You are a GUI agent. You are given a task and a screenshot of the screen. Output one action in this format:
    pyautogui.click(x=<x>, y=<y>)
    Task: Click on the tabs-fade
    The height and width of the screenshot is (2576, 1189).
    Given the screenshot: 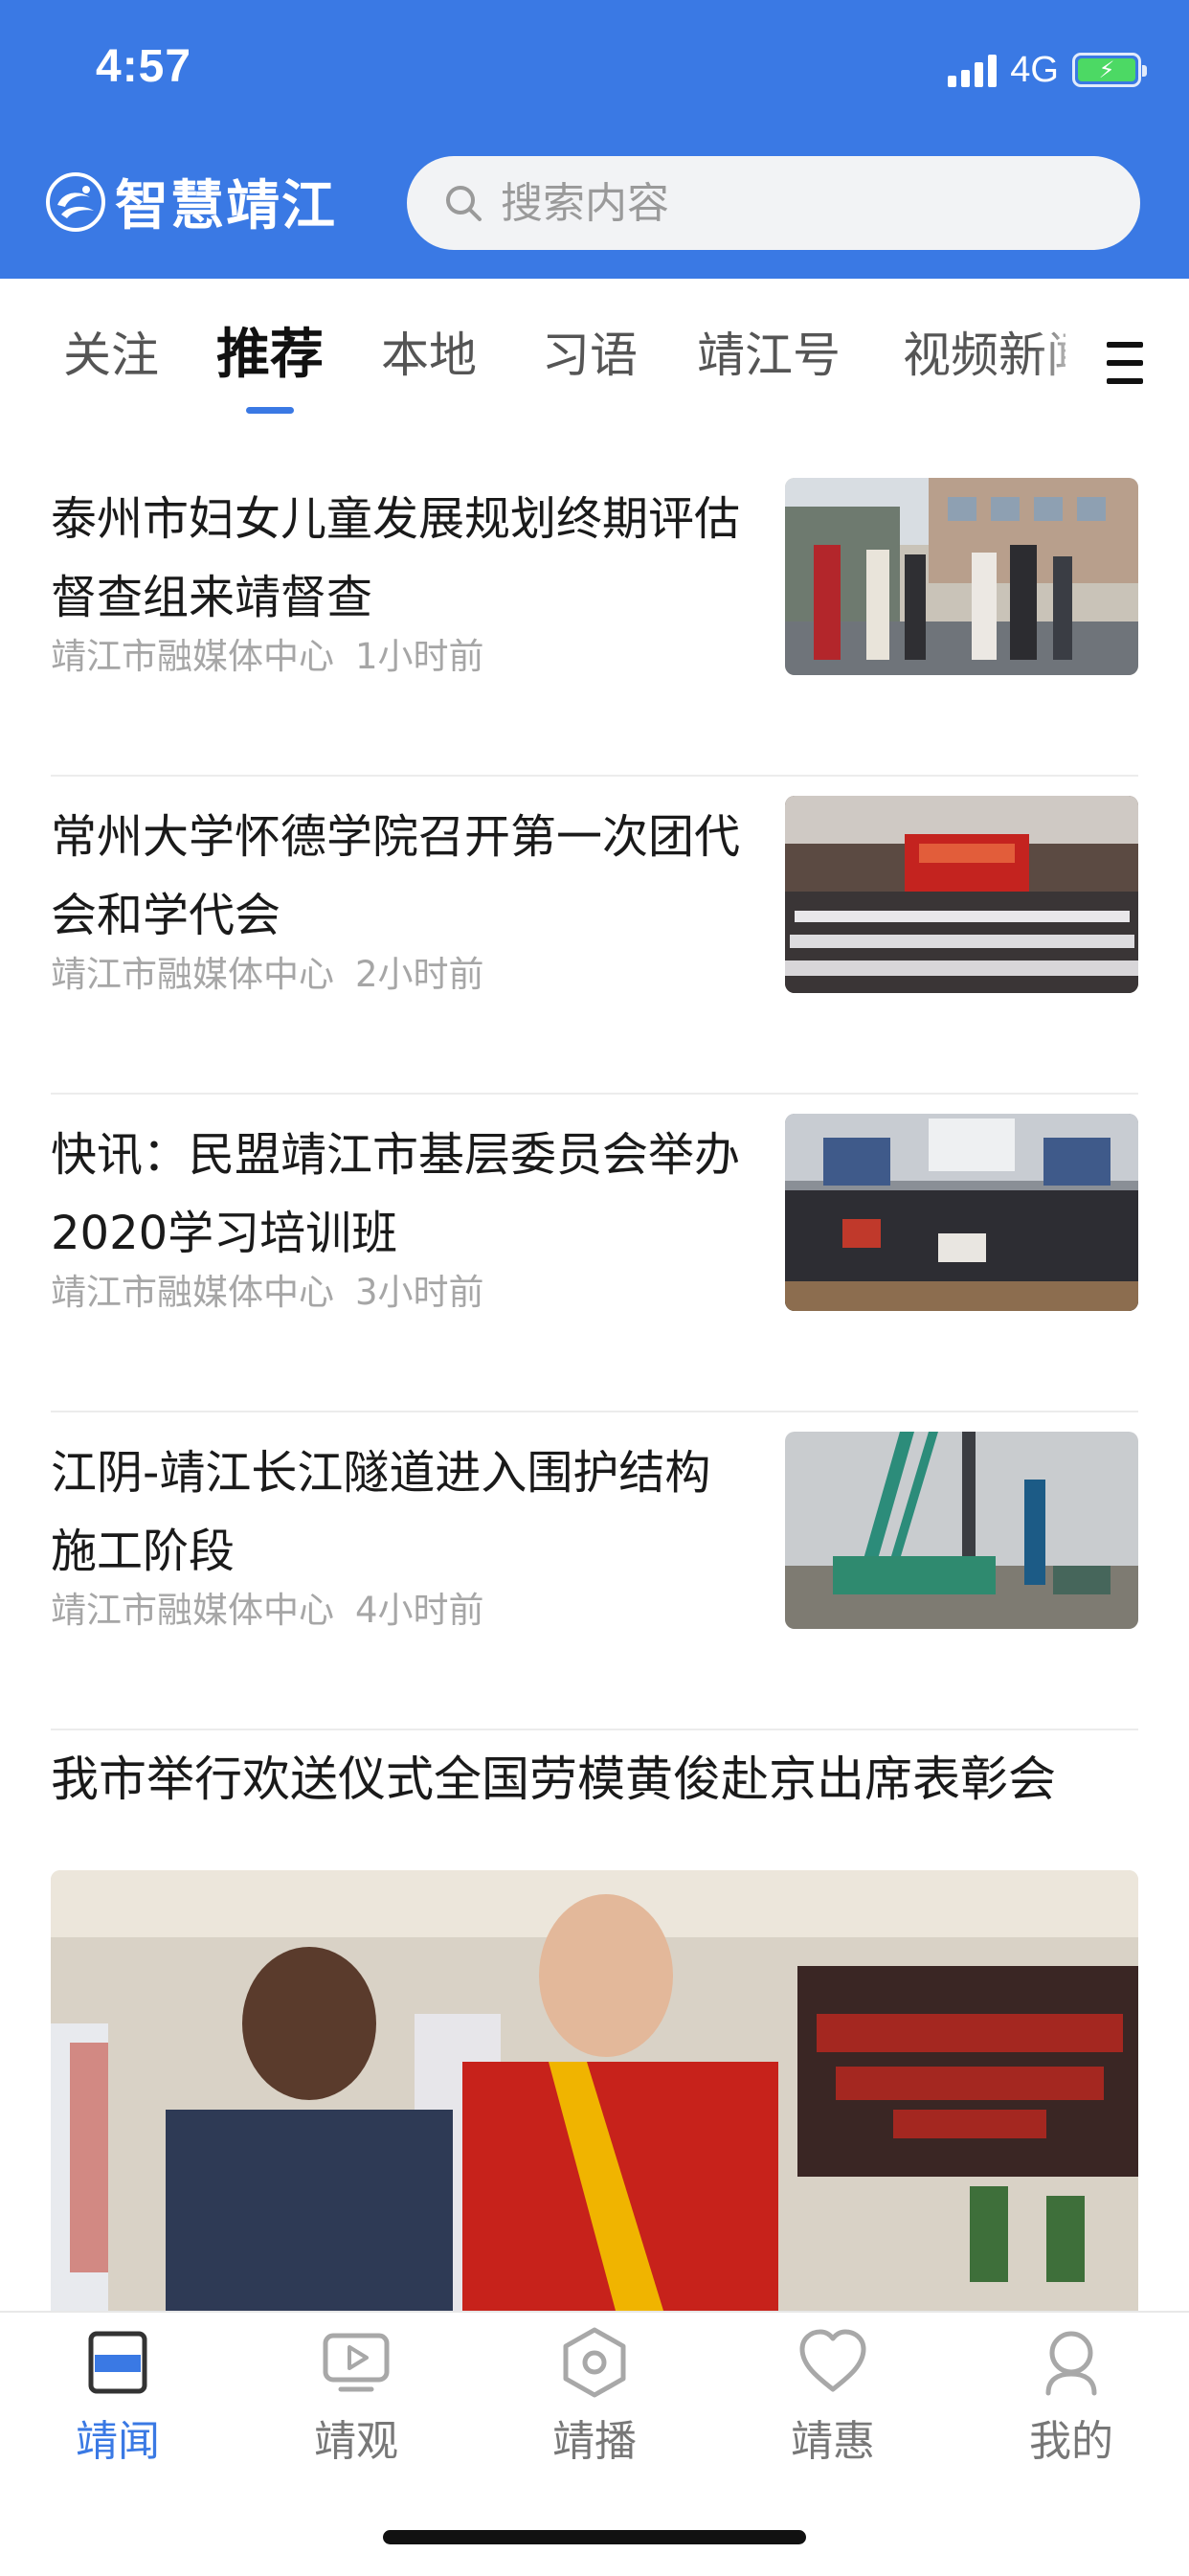 What is the action you would take?
    pyautogui.click(x=1062, y=350)
    